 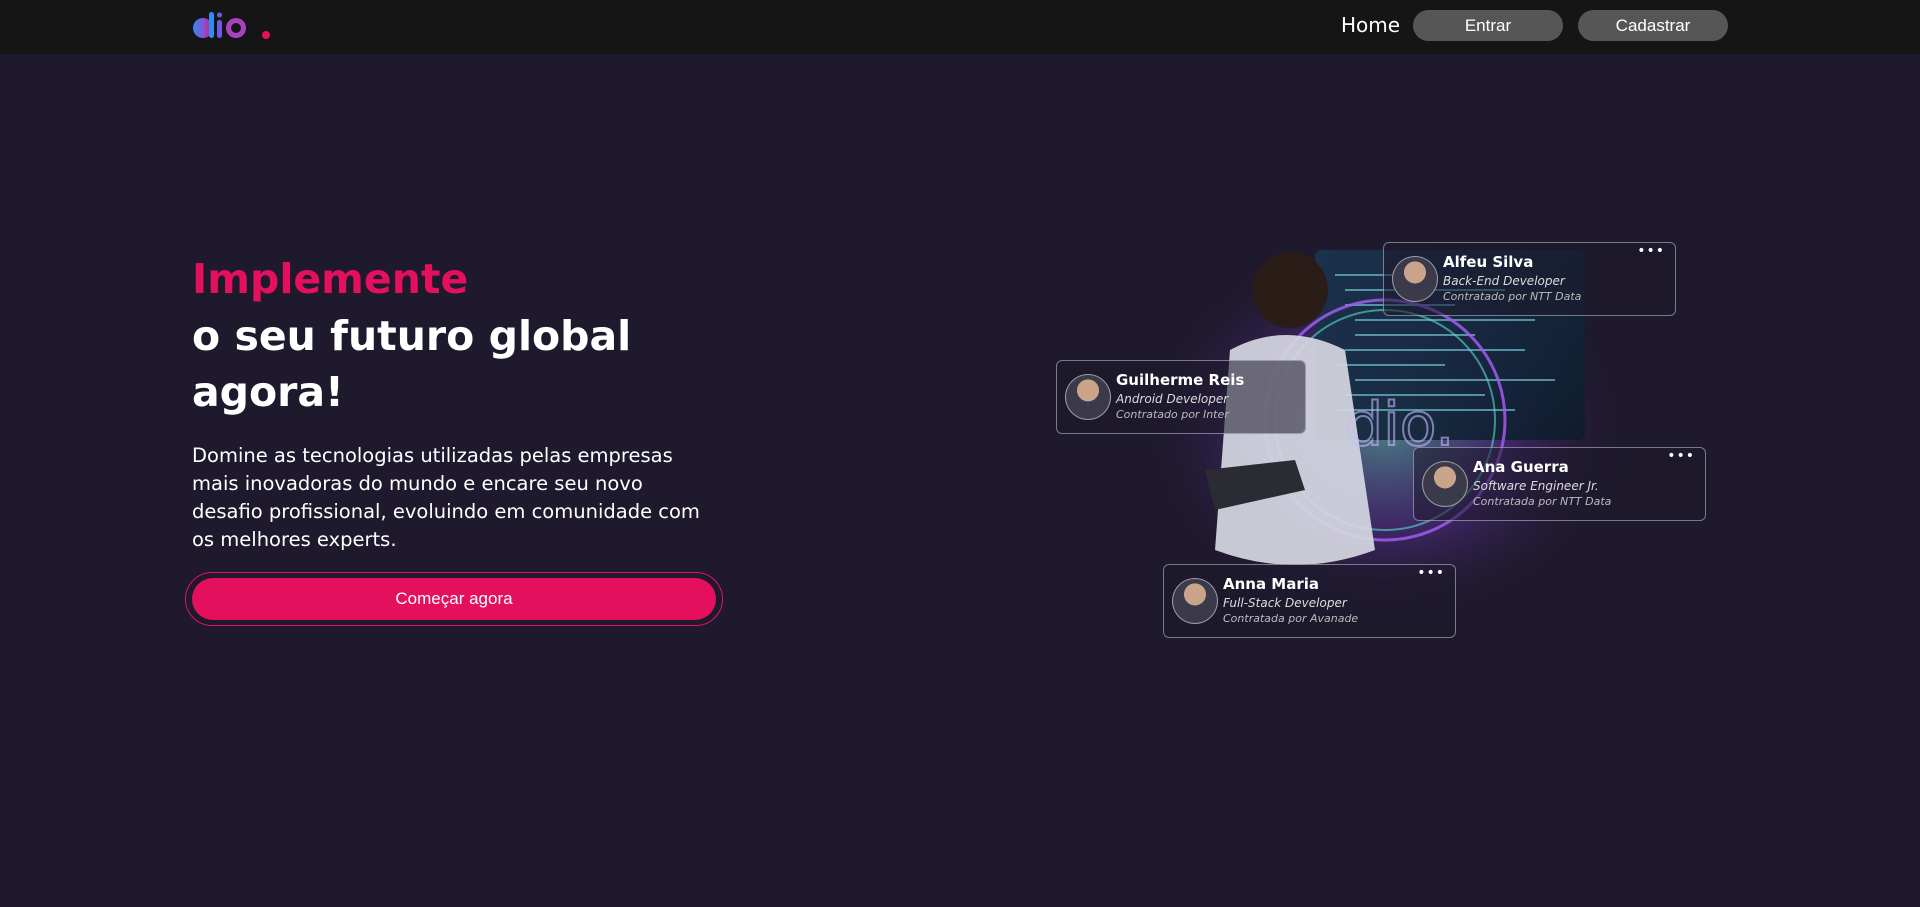 I want to click on profile-role: Back-End Developer, so click(x=1504, y=281).